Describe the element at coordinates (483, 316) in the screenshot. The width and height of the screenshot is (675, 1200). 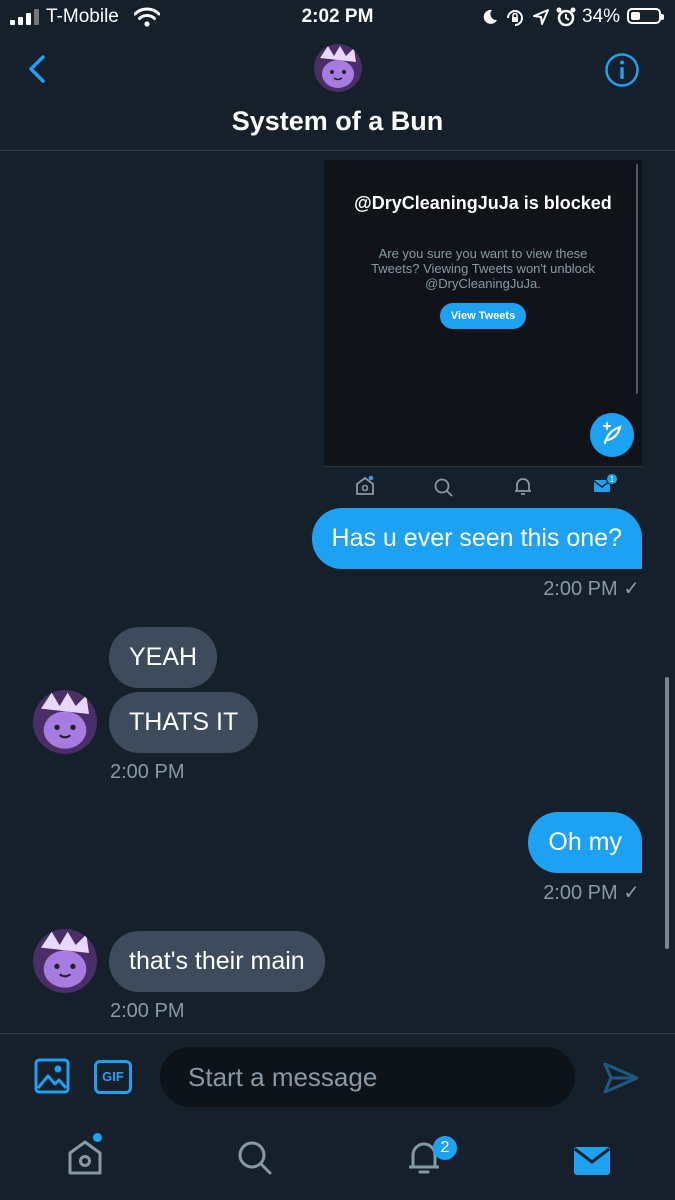
I see `view-tweets-button: View Tweets` at that location.